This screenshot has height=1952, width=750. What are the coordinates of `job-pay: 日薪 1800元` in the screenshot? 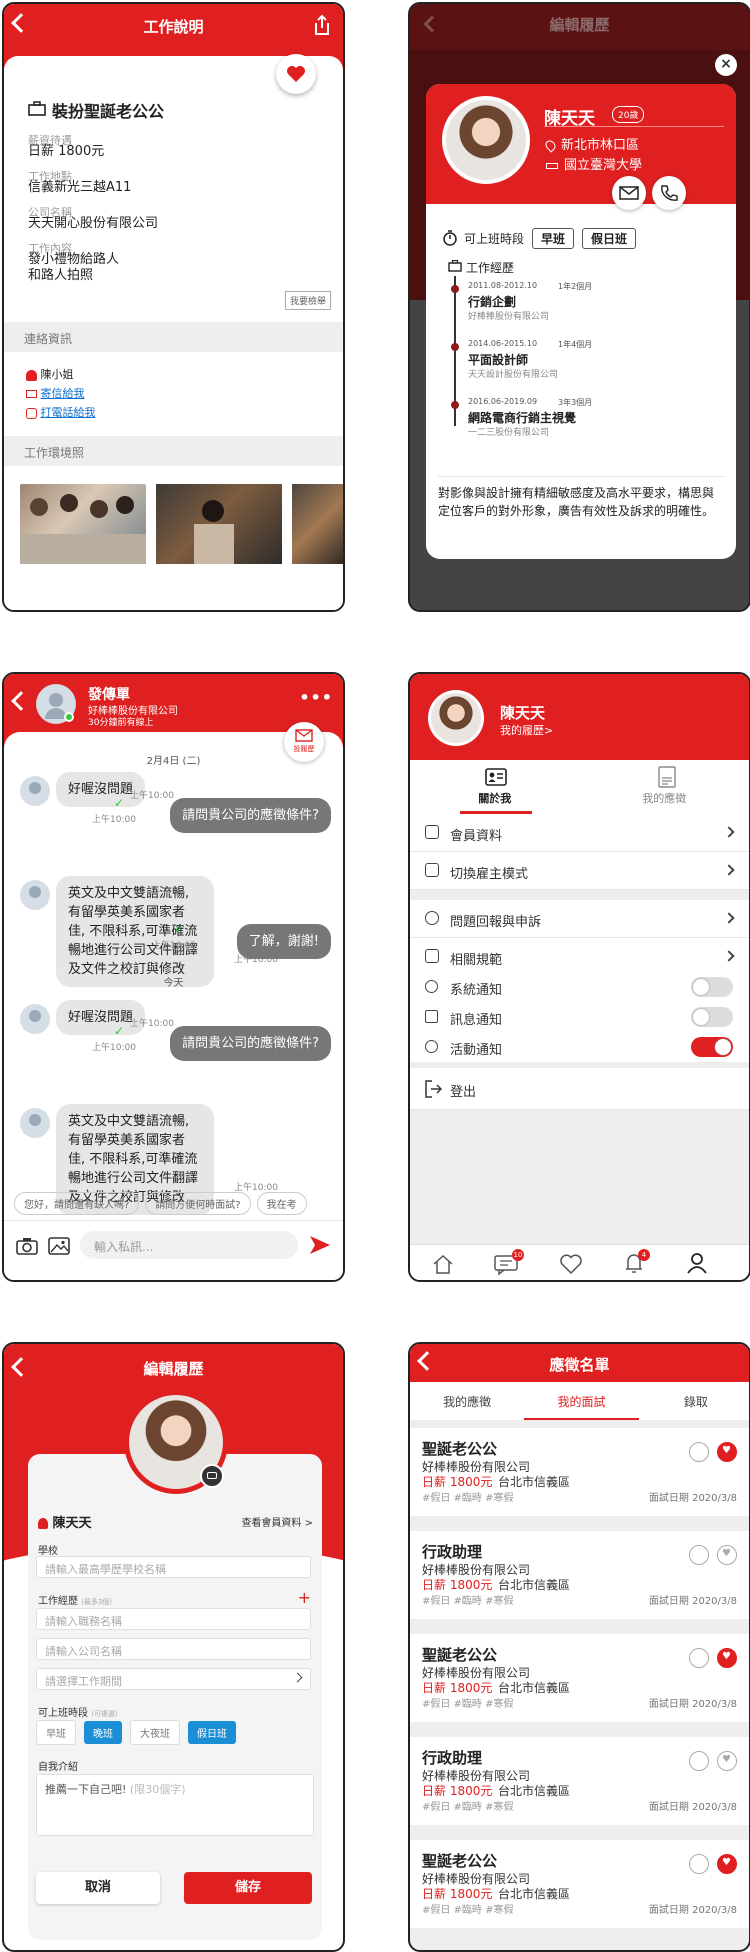 It's located at (457, 1585).